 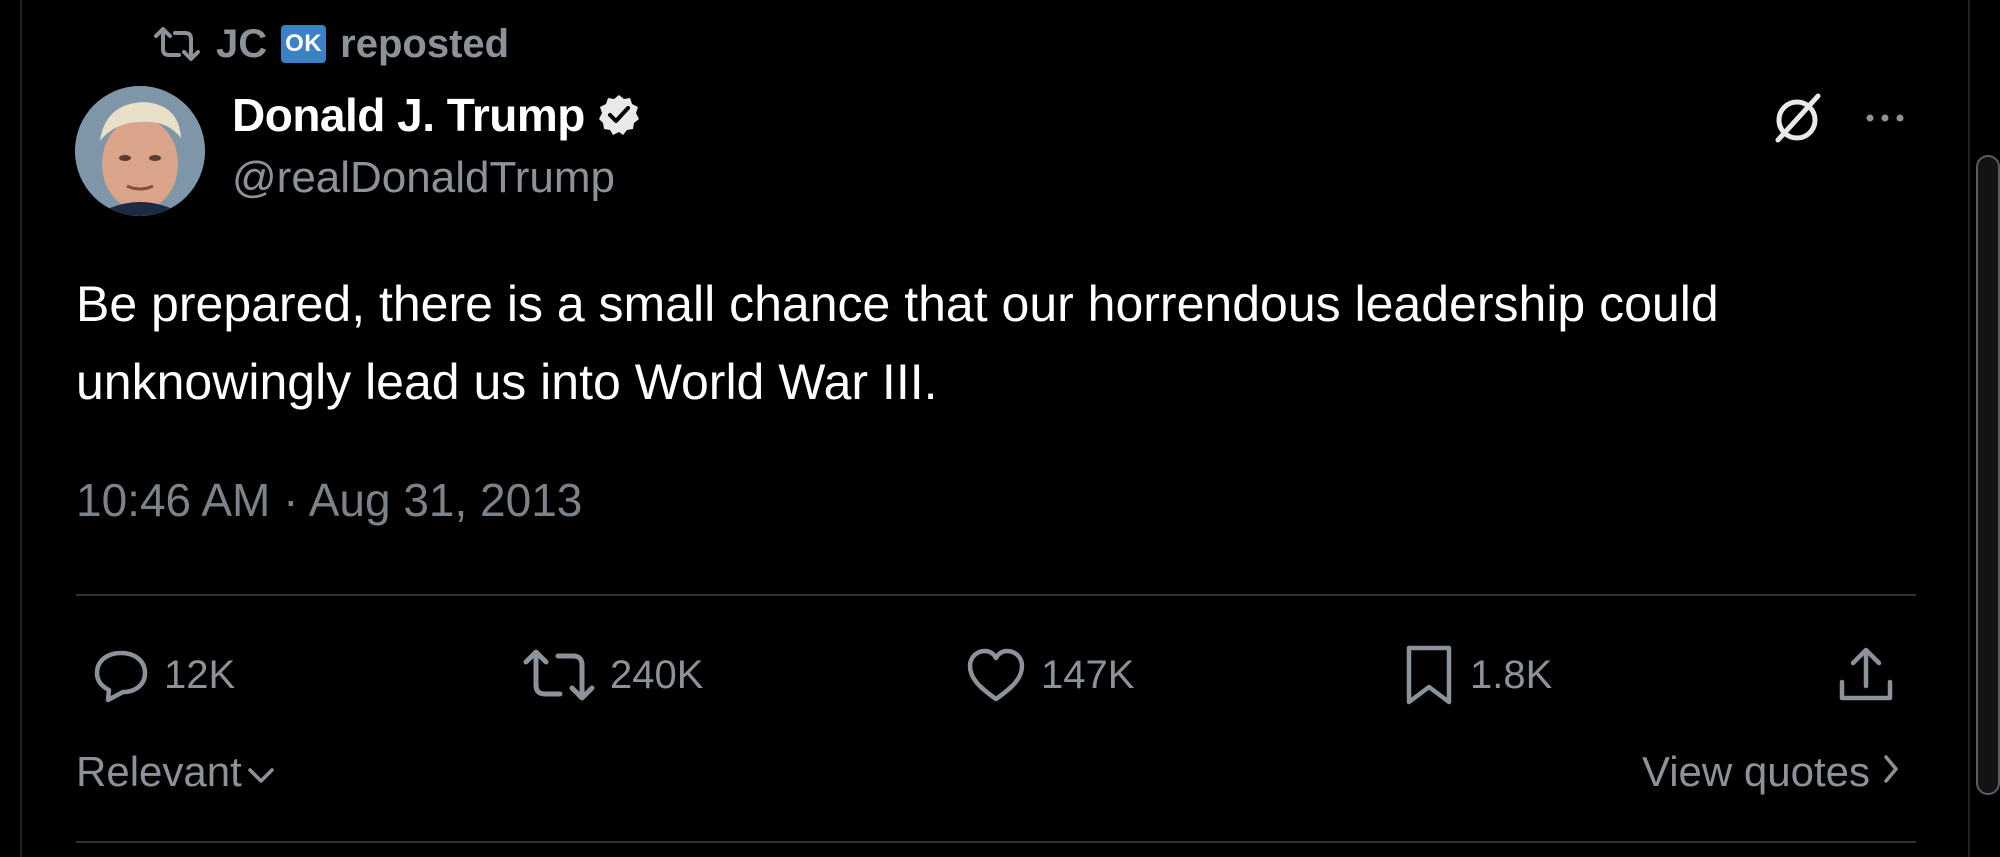 I want to click on author-handle: @realDonaldTrump, so click(x=423, y=178).